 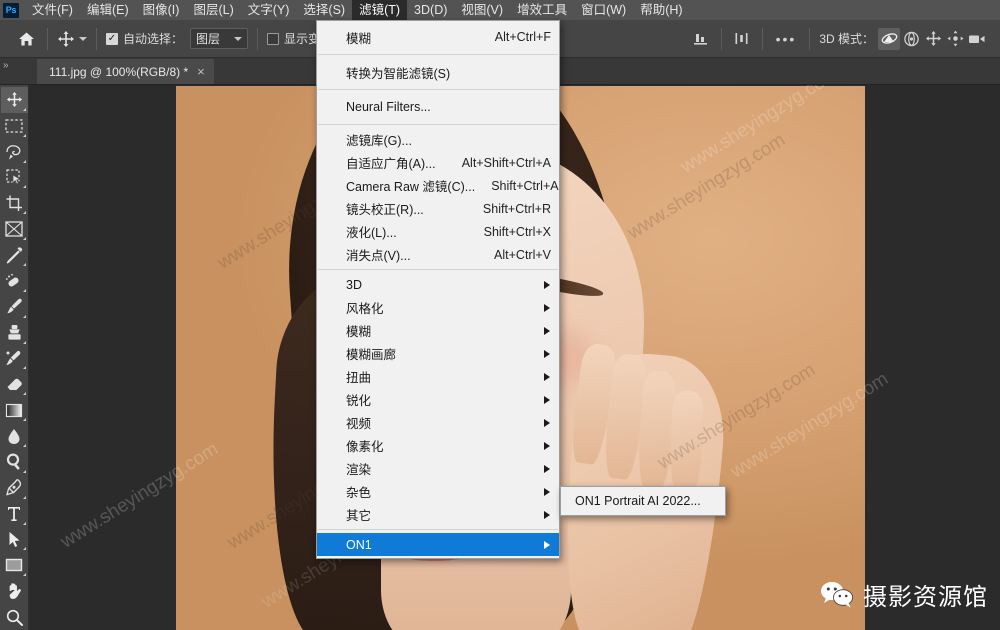 What do you see at coordinates (213, 10) in the screenshot?
I see `menu-3: 图层(L)` at bounding box center [213, 10].